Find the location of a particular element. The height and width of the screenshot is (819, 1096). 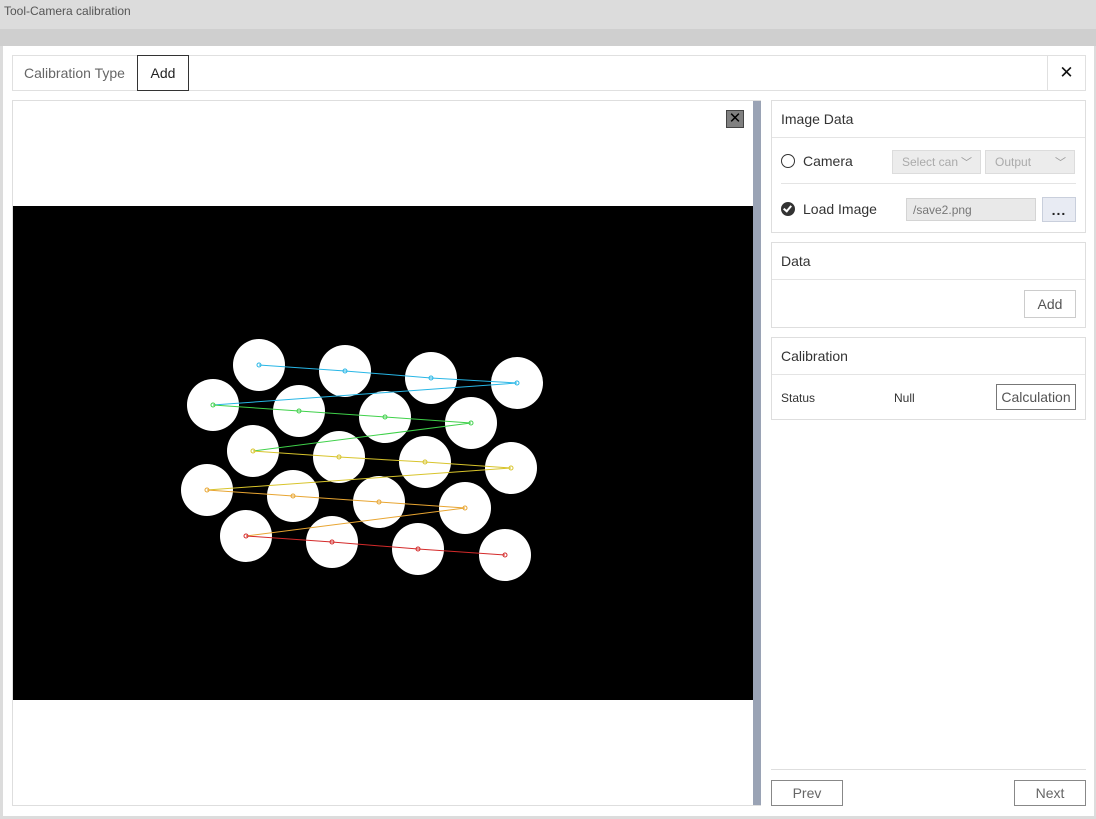

add-data-button: Add is located at coordinates (1050, 304).